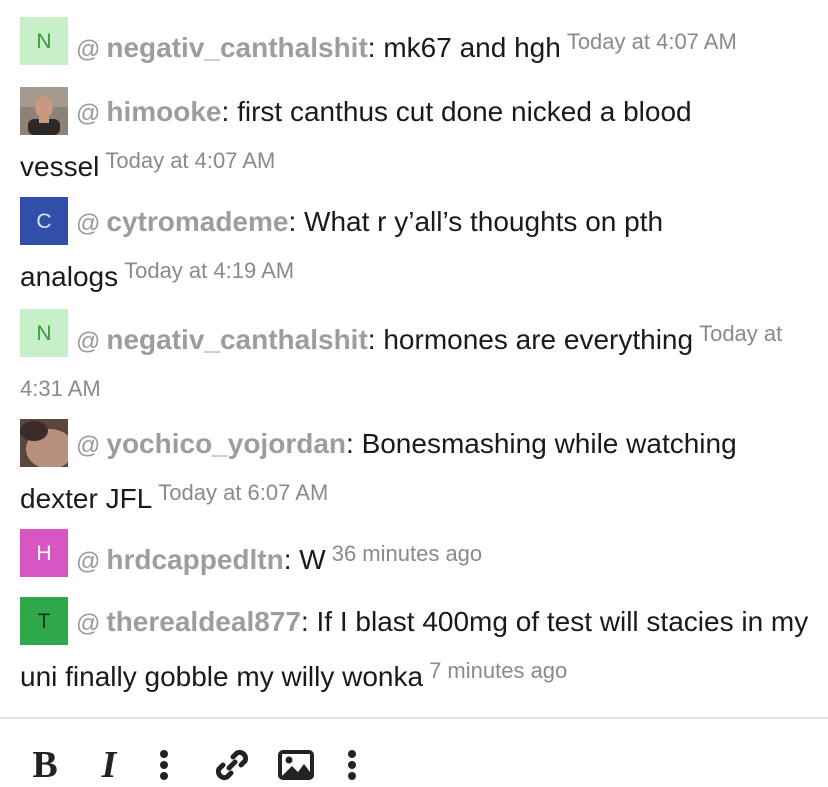  I want to click on timestamp: 36 minutes ago, so click(407, 553).